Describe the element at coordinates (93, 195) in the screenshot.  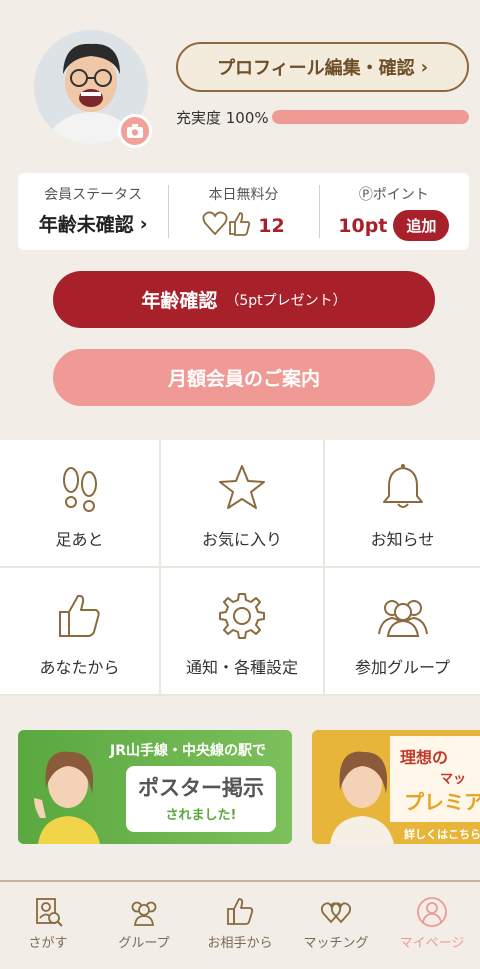
I see `member-status-label: 会員ステータス` at that location.